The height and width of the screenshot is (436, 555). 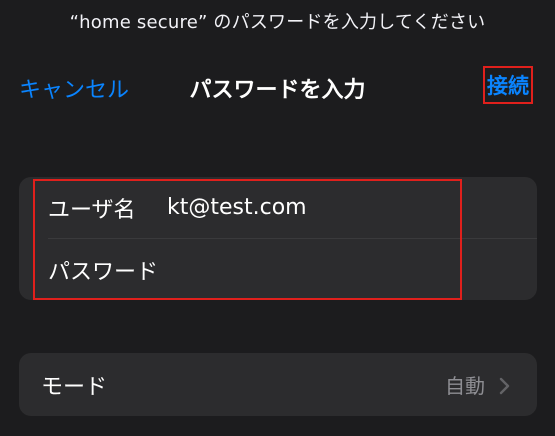 I want to click on username-label: ユーザ名, so click(x=92, y=210).